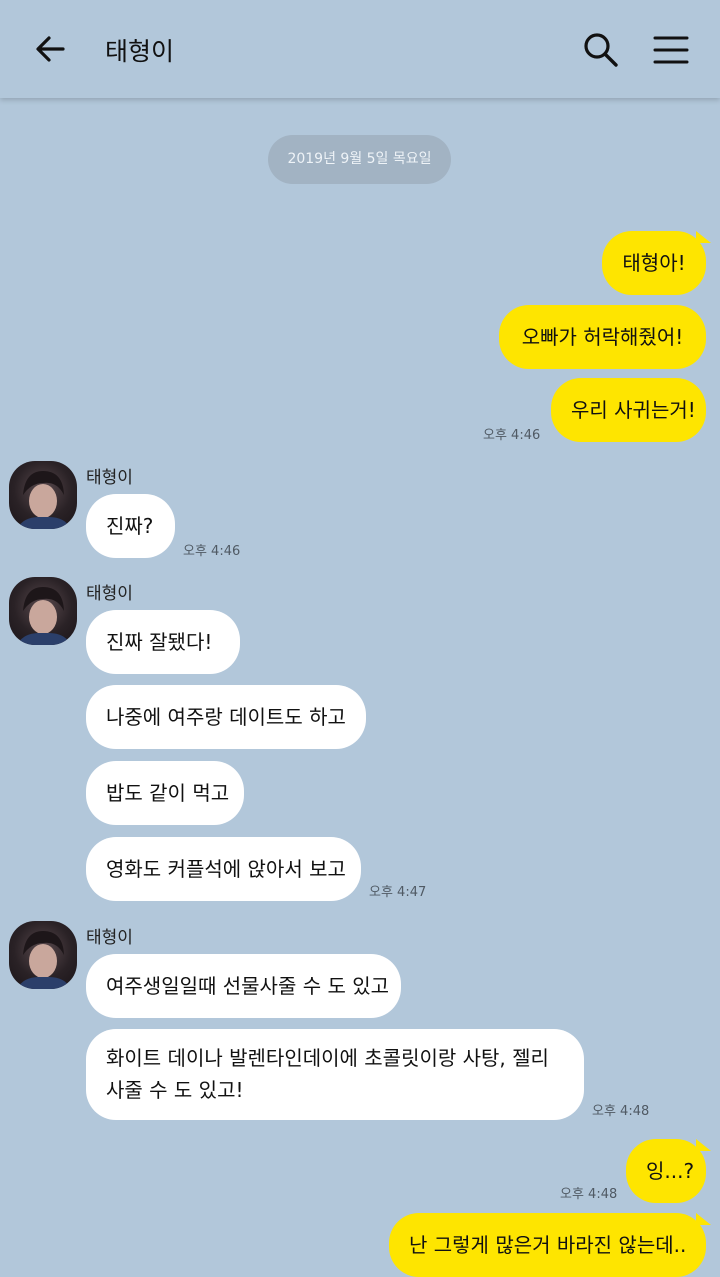 Image resolution: width=720 pixels, height=1277 pixels. I want to click on their-message-bubble: 여주생일일때 선물사줄 수 도 있고, so click(243, 986).